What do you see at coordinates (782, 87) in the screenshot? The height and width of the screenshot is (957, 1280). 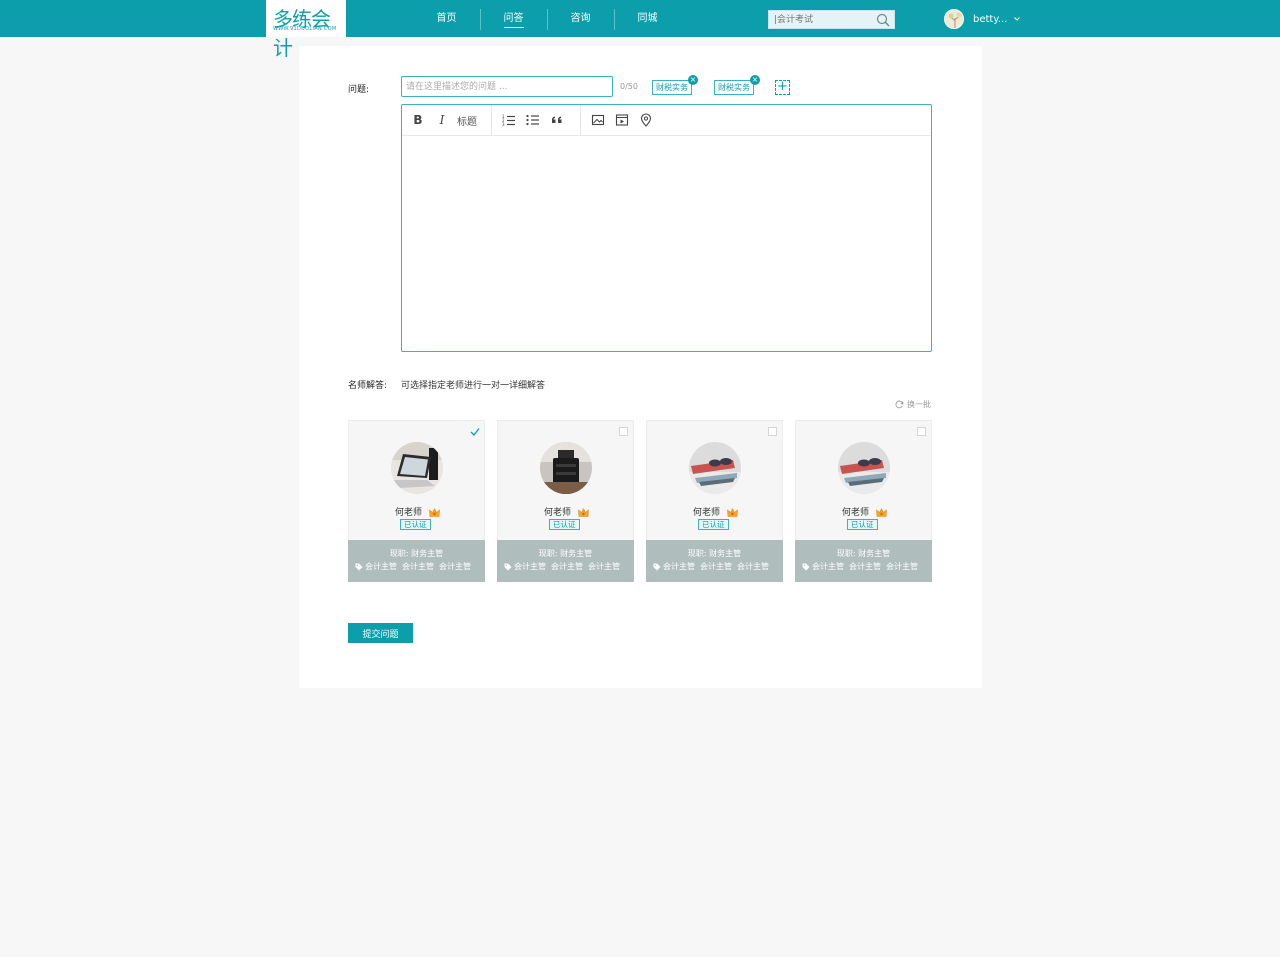 I see `add-tag-button: +` at bounding box center [782, 87].